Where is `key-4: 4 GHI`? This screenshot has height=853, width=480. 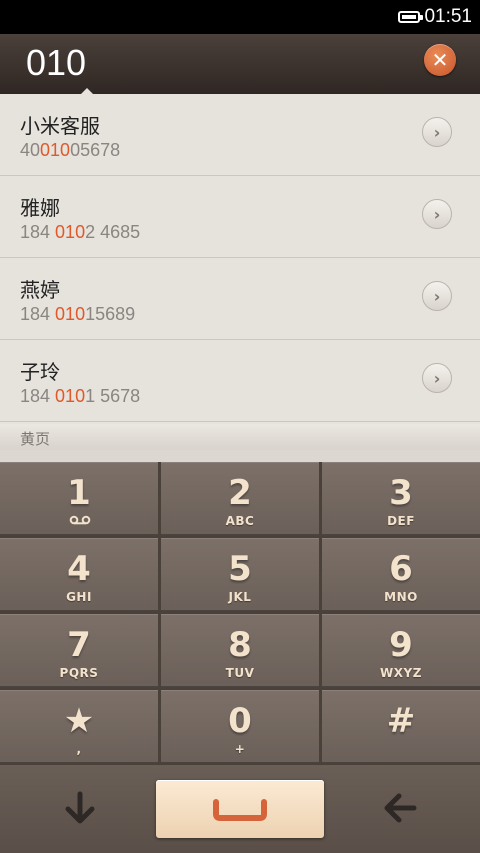
key-4: 4 GHI is located at coordinates (79, 574).